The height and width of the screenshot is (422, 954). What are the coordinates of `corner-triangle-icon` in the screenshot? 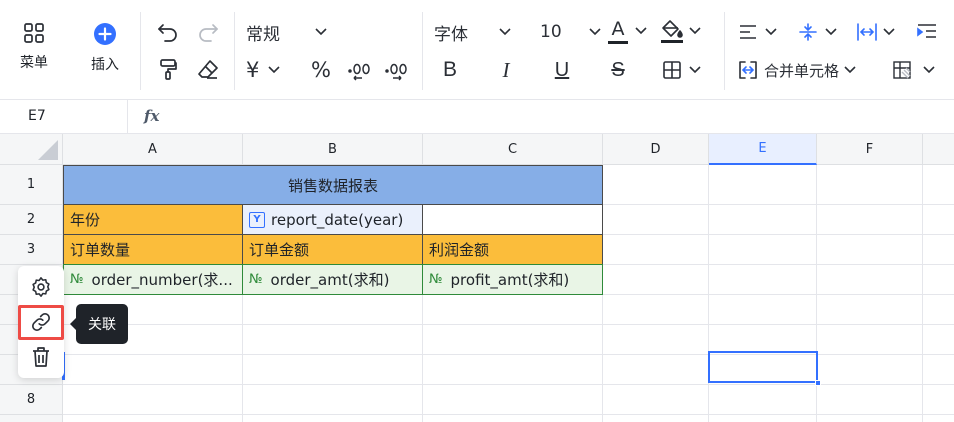 It's located at (48, 150).